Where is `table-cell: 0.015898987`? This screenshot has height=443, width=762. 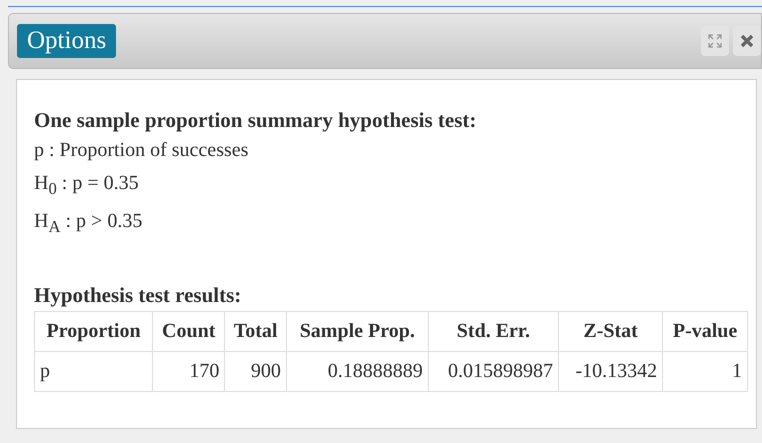 table-cell: 0.015898987 is located at coordinates (493, 372).